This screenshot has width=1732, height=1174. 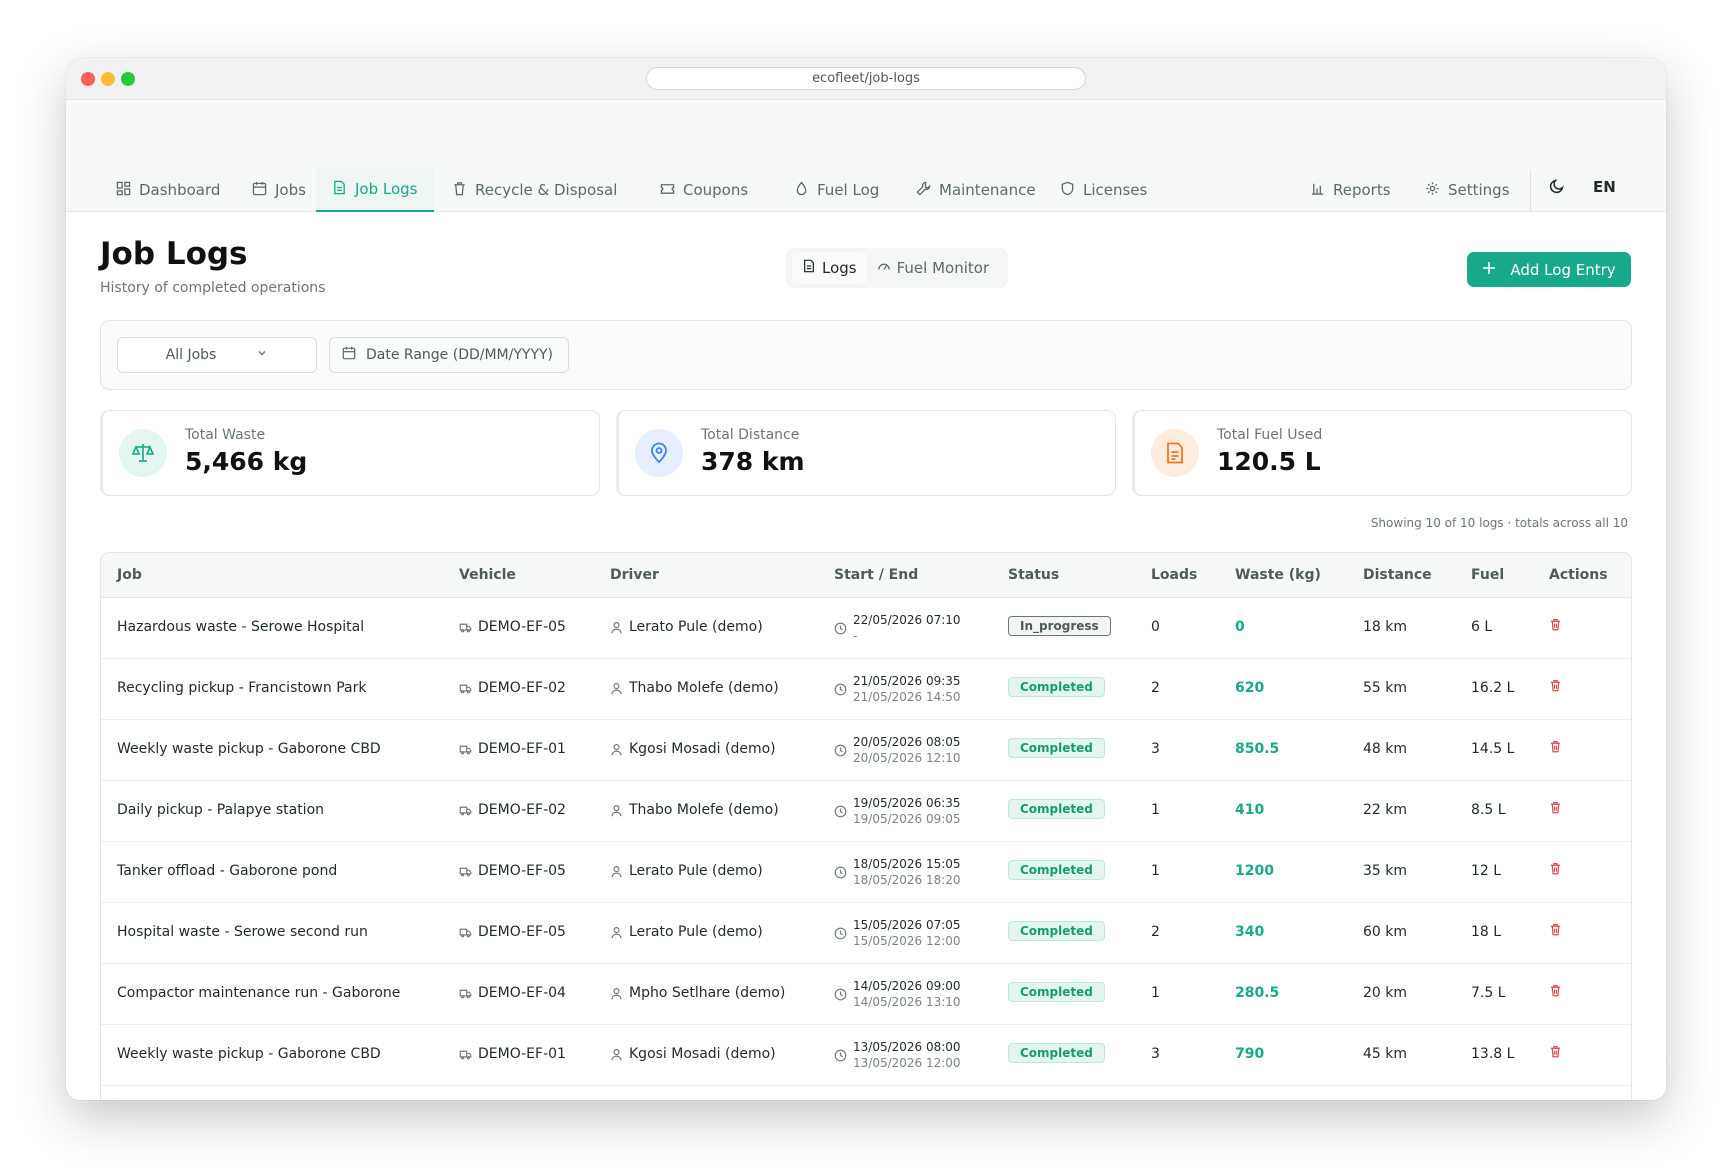 What do you see at coordinates (534, 190) in the screenshot?
I see `nav-item-recycle-disposal: Recycle & Disposal` at bounding box center [534, 190].